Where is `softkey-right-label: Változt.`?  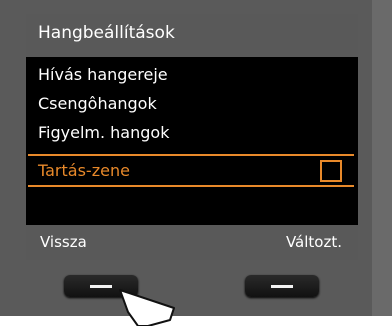
softkey-right-label: Változt. is located at coordinates (313, 242).